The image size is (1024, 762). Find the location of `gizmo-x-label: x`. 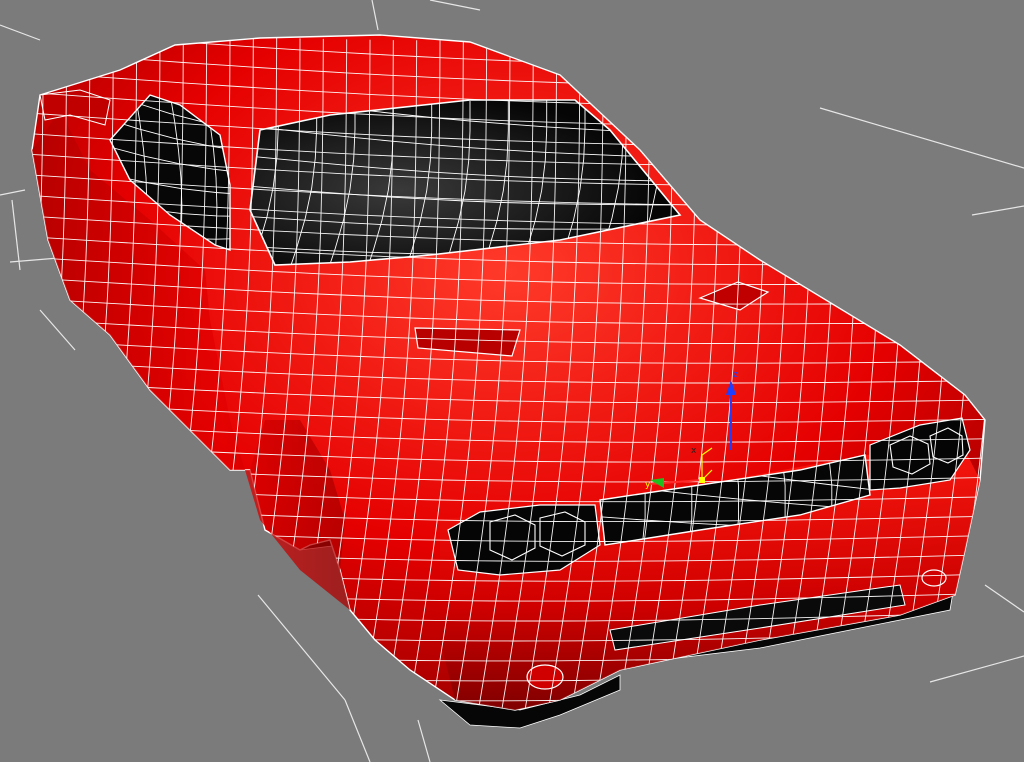

gizmo-x-label: x is located at coordinates (694, 451).